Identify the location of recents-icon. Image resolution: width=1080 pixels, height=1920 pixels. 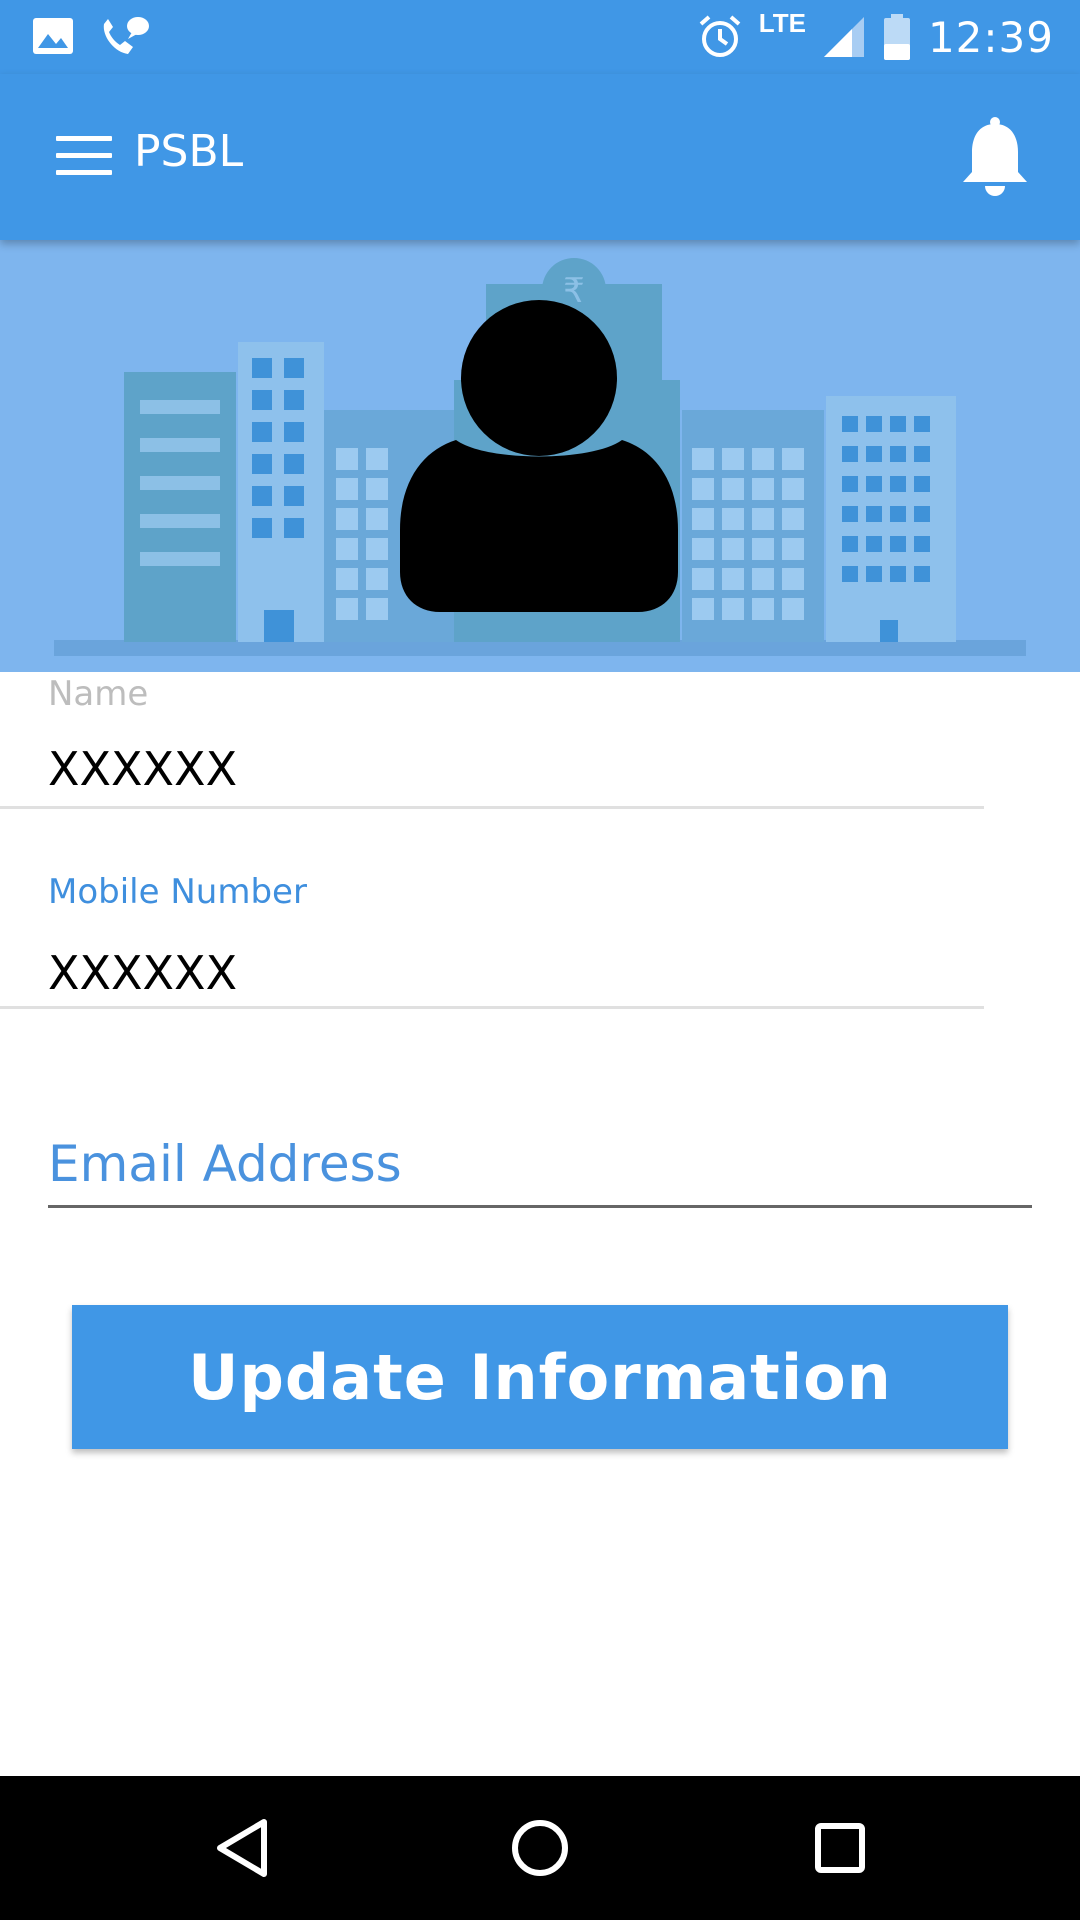
(840, 1848).